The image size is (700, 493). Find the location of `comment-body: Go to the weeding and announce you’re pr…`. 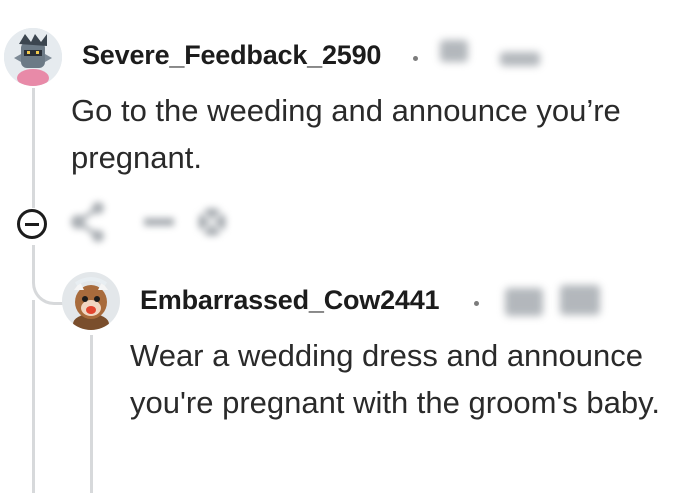

comment-body: Go to the weeding and announce you’re pr… is located at coordinates (346, 134).